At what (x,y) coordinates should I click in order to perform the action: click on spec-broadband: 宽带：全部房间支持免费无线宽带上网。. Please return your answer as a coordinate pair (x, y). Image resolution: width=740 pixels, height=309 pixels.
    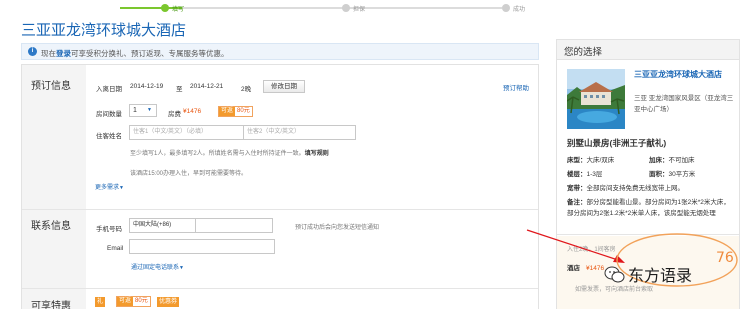
    Looking at the image, I should click on (625, 187).